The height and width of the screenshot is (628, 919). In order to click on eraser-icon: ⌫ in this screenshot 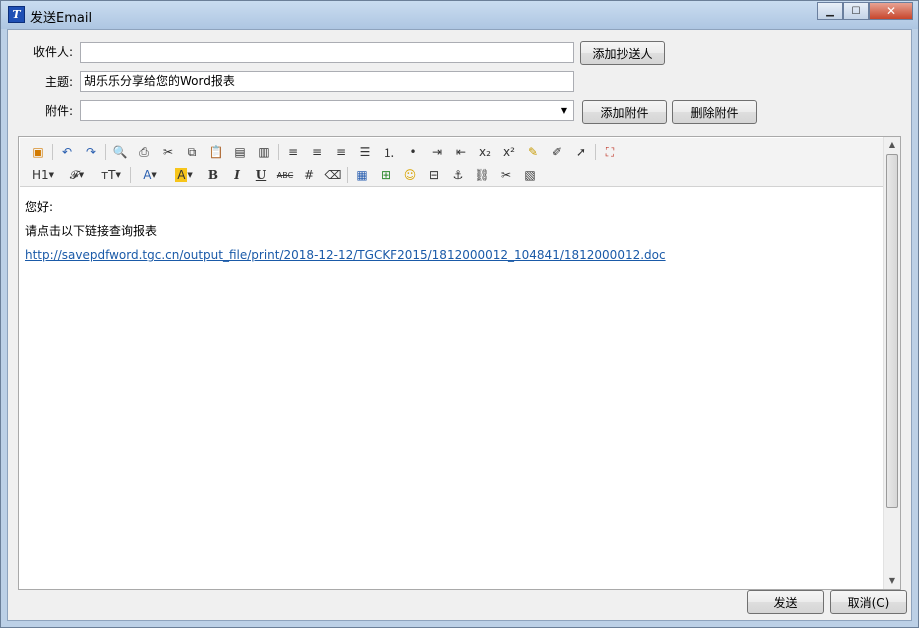, I will do `click(333, 175)`.